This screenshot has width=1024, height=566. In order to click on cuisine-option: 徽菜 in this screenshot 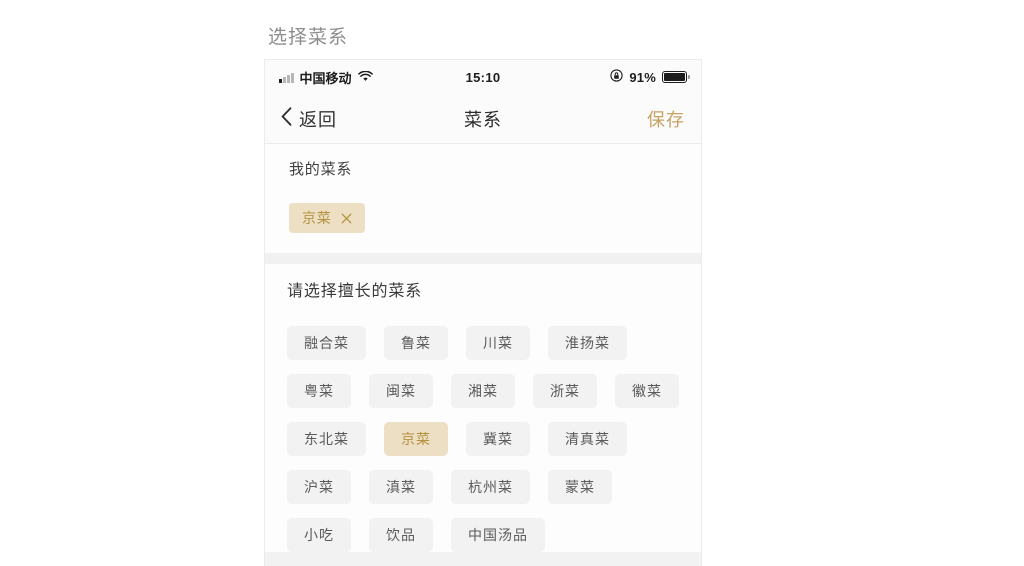, I will do `click(647, 391)`.